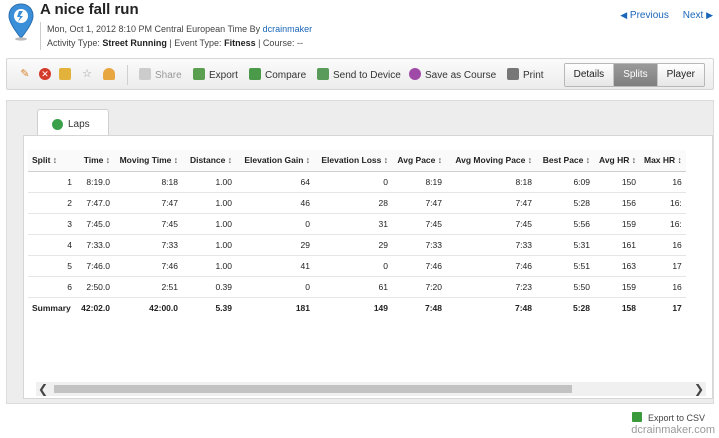  Describe the element at coordinates (617, 287) in the screenshot. I see `table-cell: 159` at that location.